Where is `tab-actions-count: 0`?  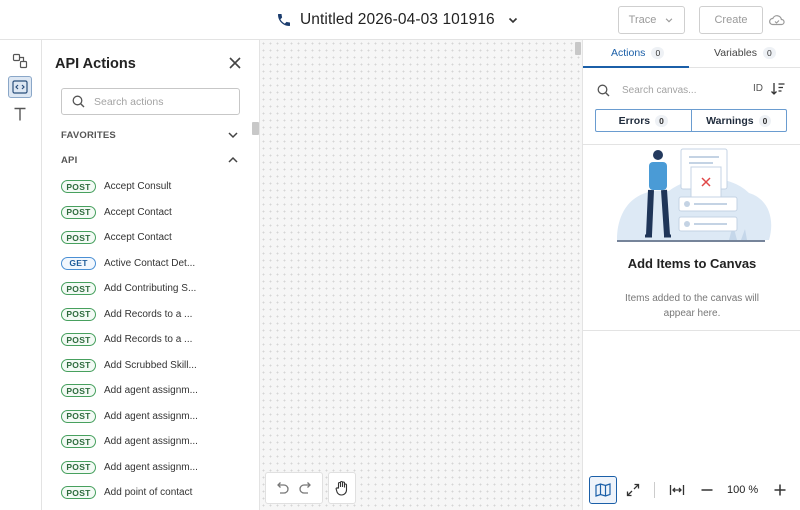 tab-actions-count: 0 is located at coordinates (658, 53).